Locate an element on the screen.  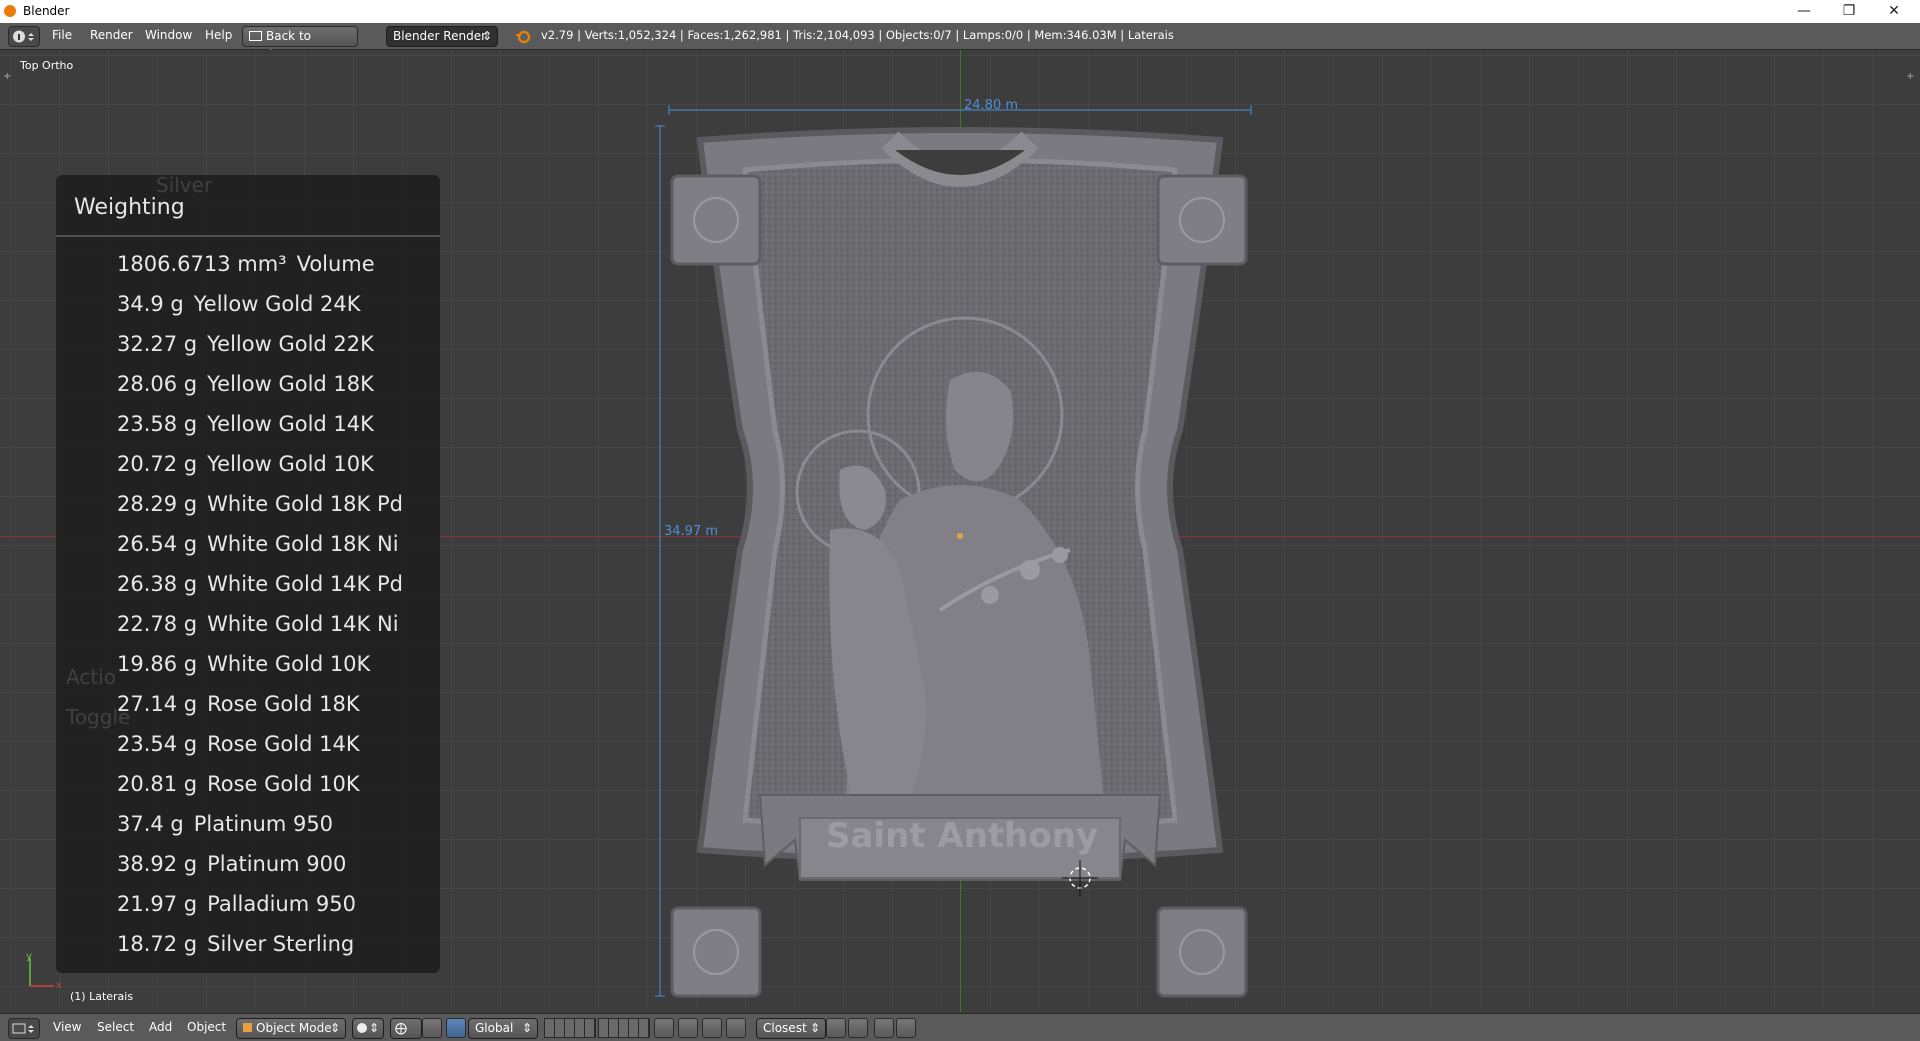
plaque-engraved-text: Saint Anthony is located at coordinates (962, 836).